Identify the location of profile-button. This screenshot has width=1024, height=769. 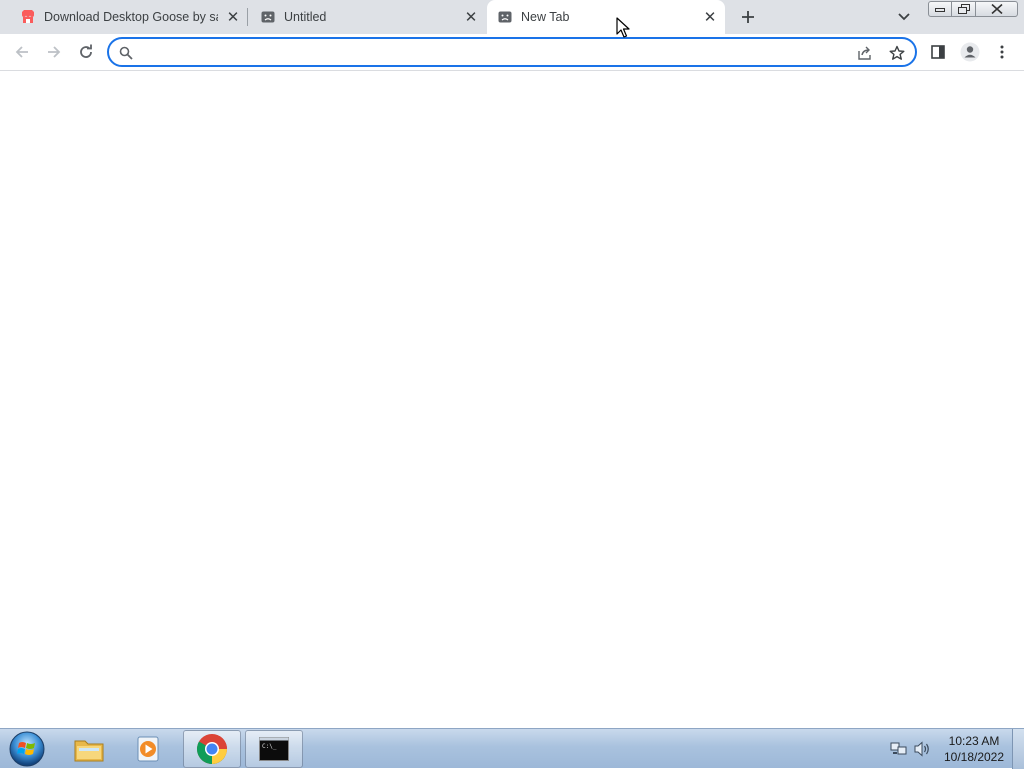
(970, 52).